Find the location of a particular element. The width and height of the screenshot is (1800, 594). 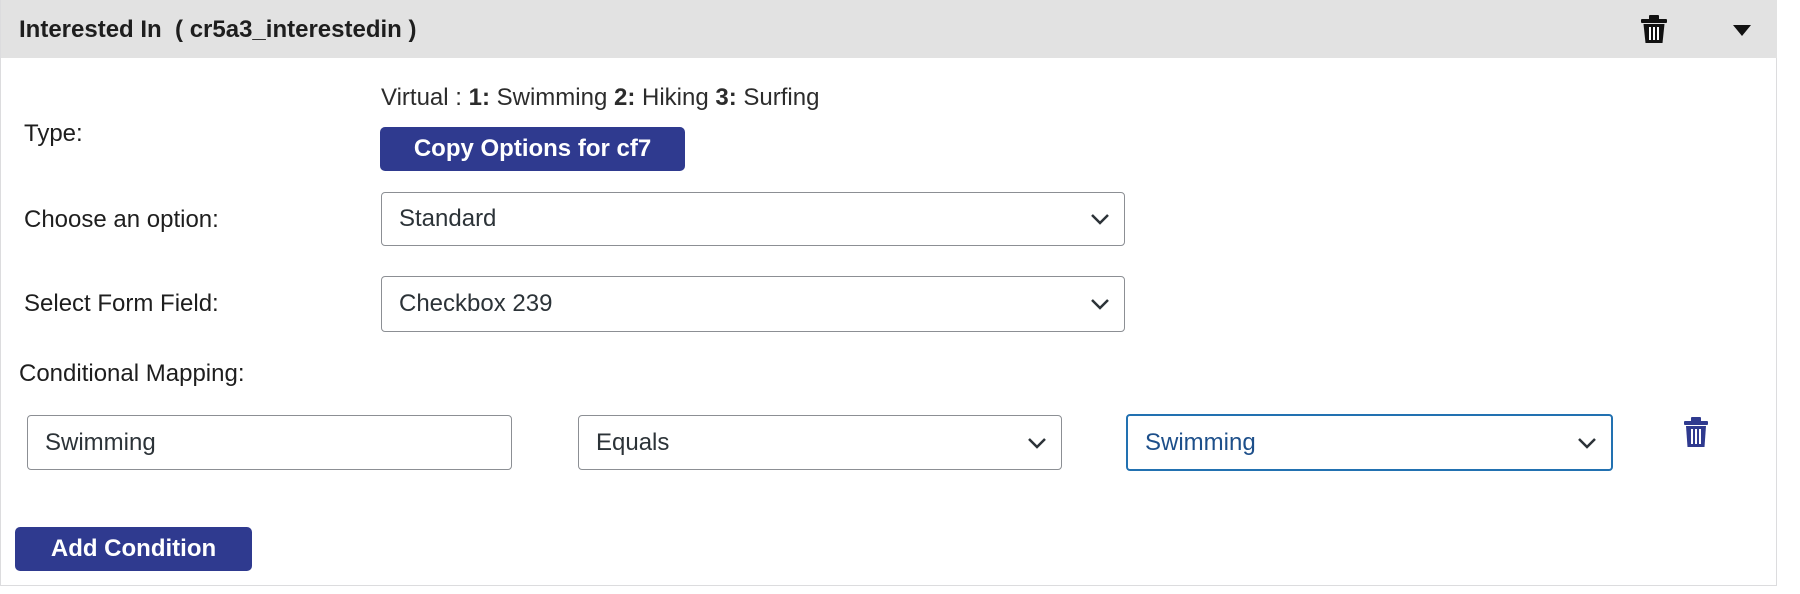

conditional-mapping-label: Conditional Mapping: is located at coordinates (132, 373).